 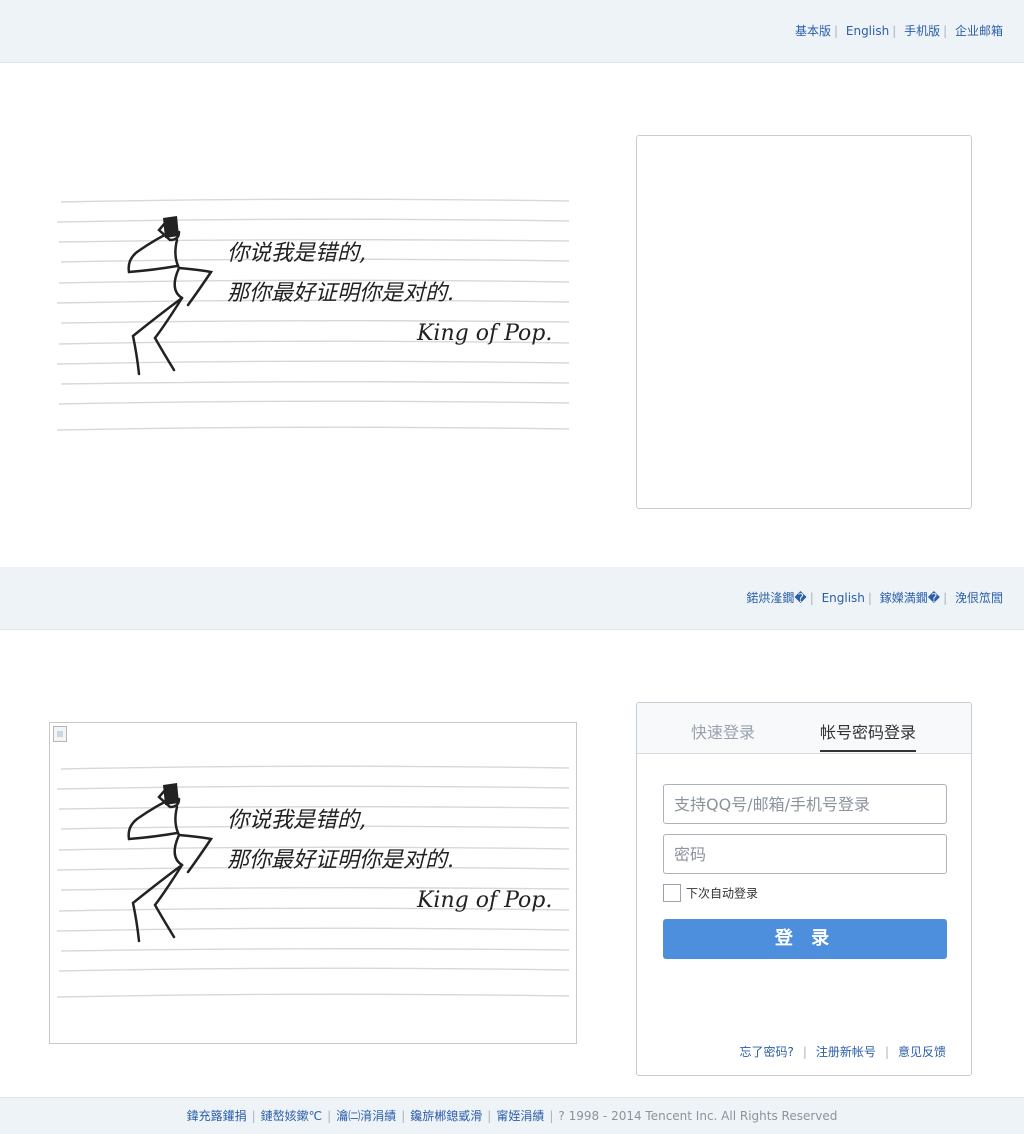 I want to click on quote-line-2-b: 那你最好证明你是对的., so click(x=340, y=860).